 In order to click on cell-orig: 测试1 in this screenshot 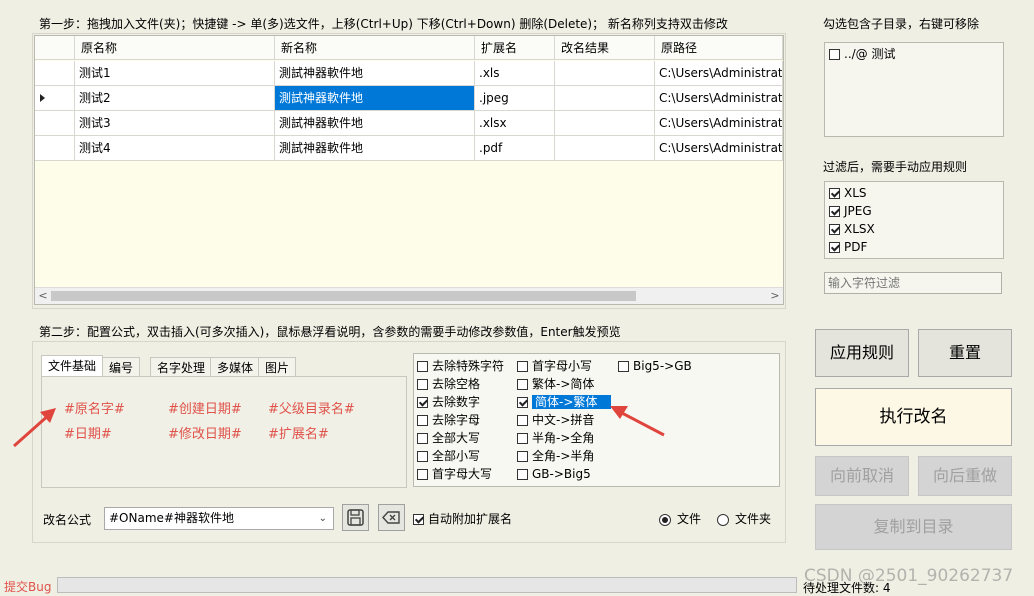, I will do `click(175, 73)`.